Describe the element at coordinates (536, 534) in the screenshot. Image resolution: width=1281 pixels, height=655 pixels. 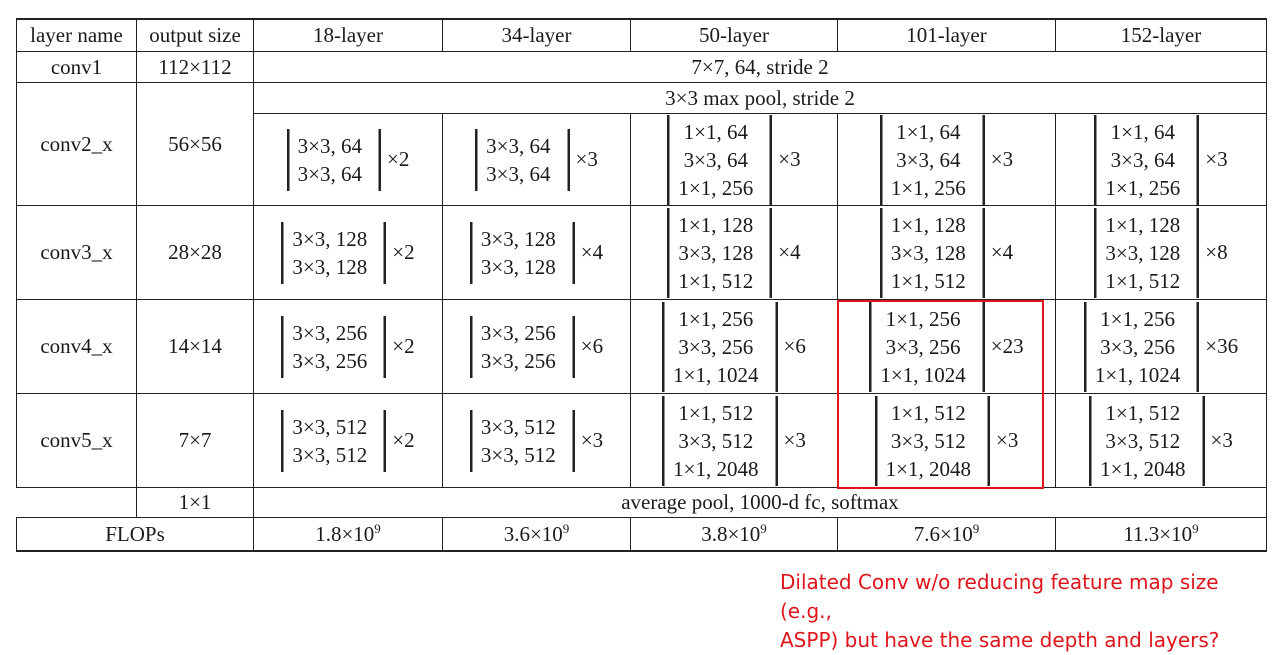
I see `flops-34: 3.6×109` at that location.